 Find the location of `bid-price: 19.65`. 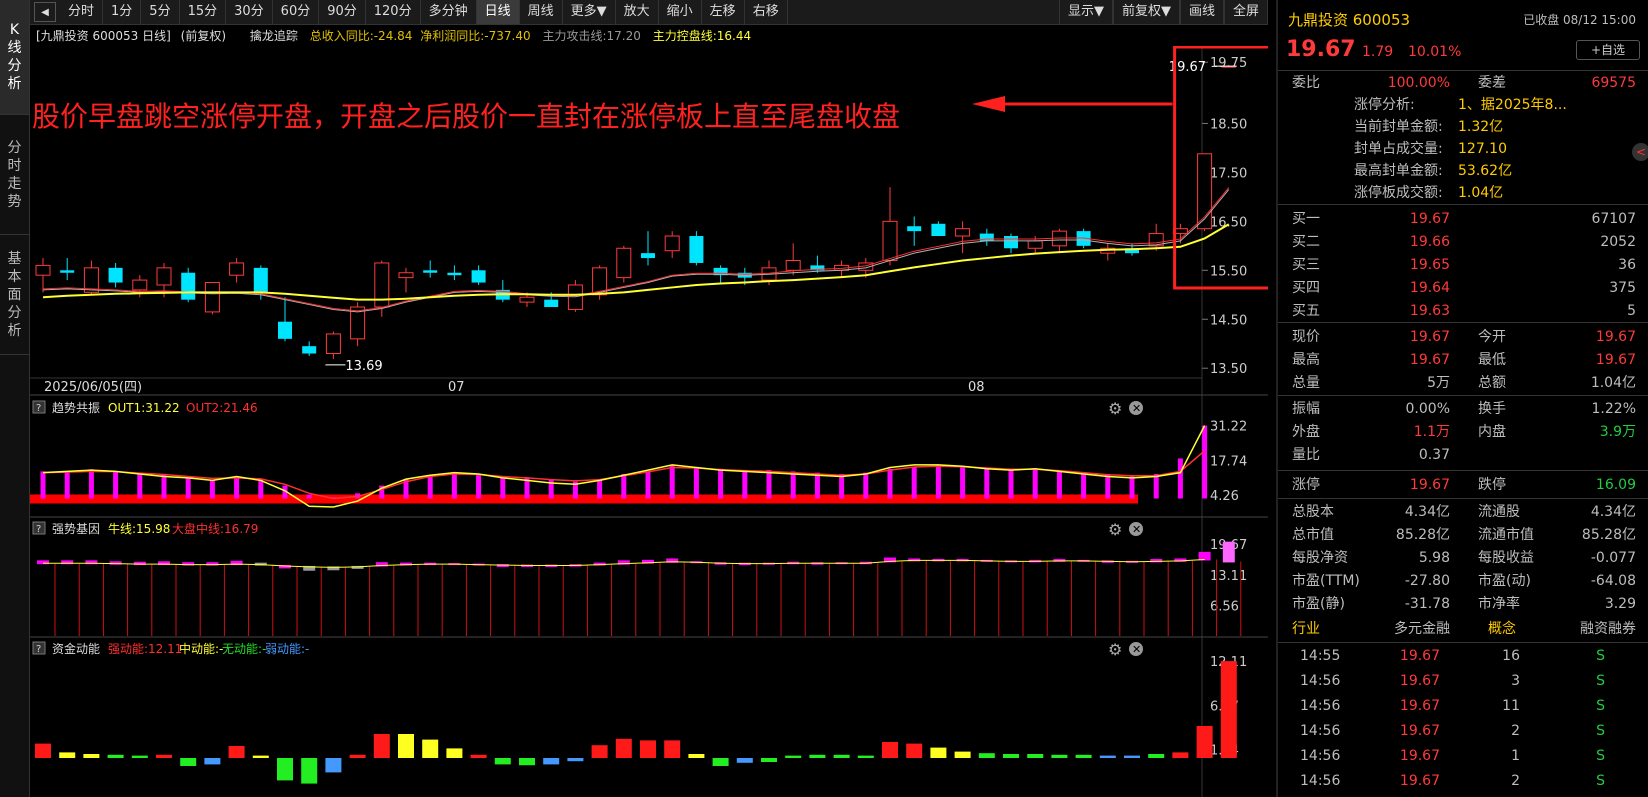

bid-price: 19.65 is located at coordinates (1429, 265).